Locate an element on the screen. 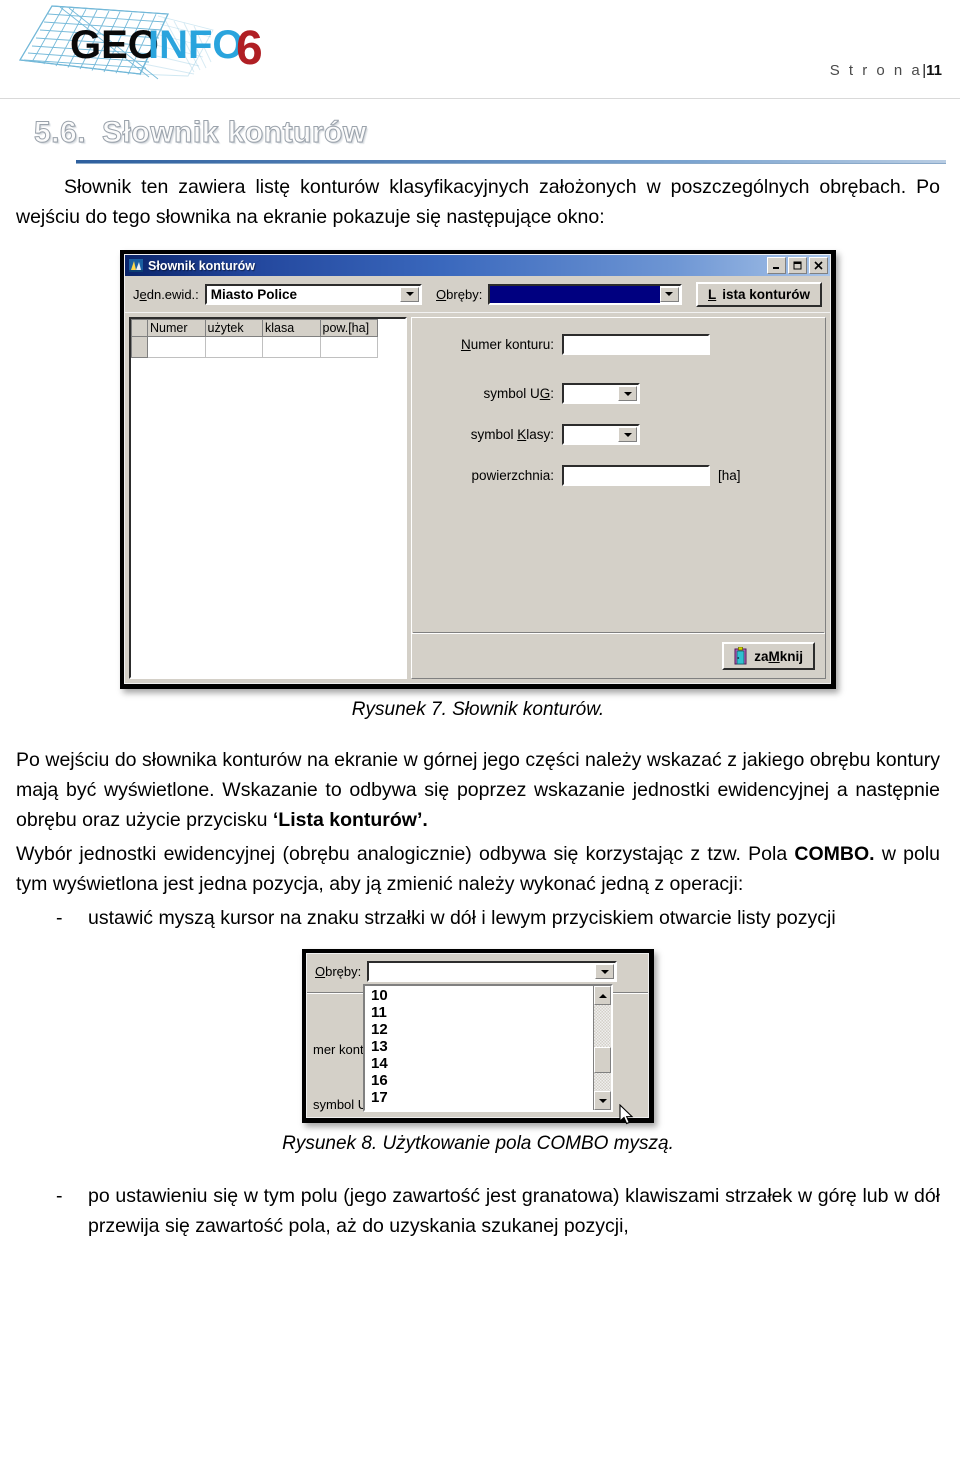  column-header-klasa: klasa is located at coordinates (291, 328).